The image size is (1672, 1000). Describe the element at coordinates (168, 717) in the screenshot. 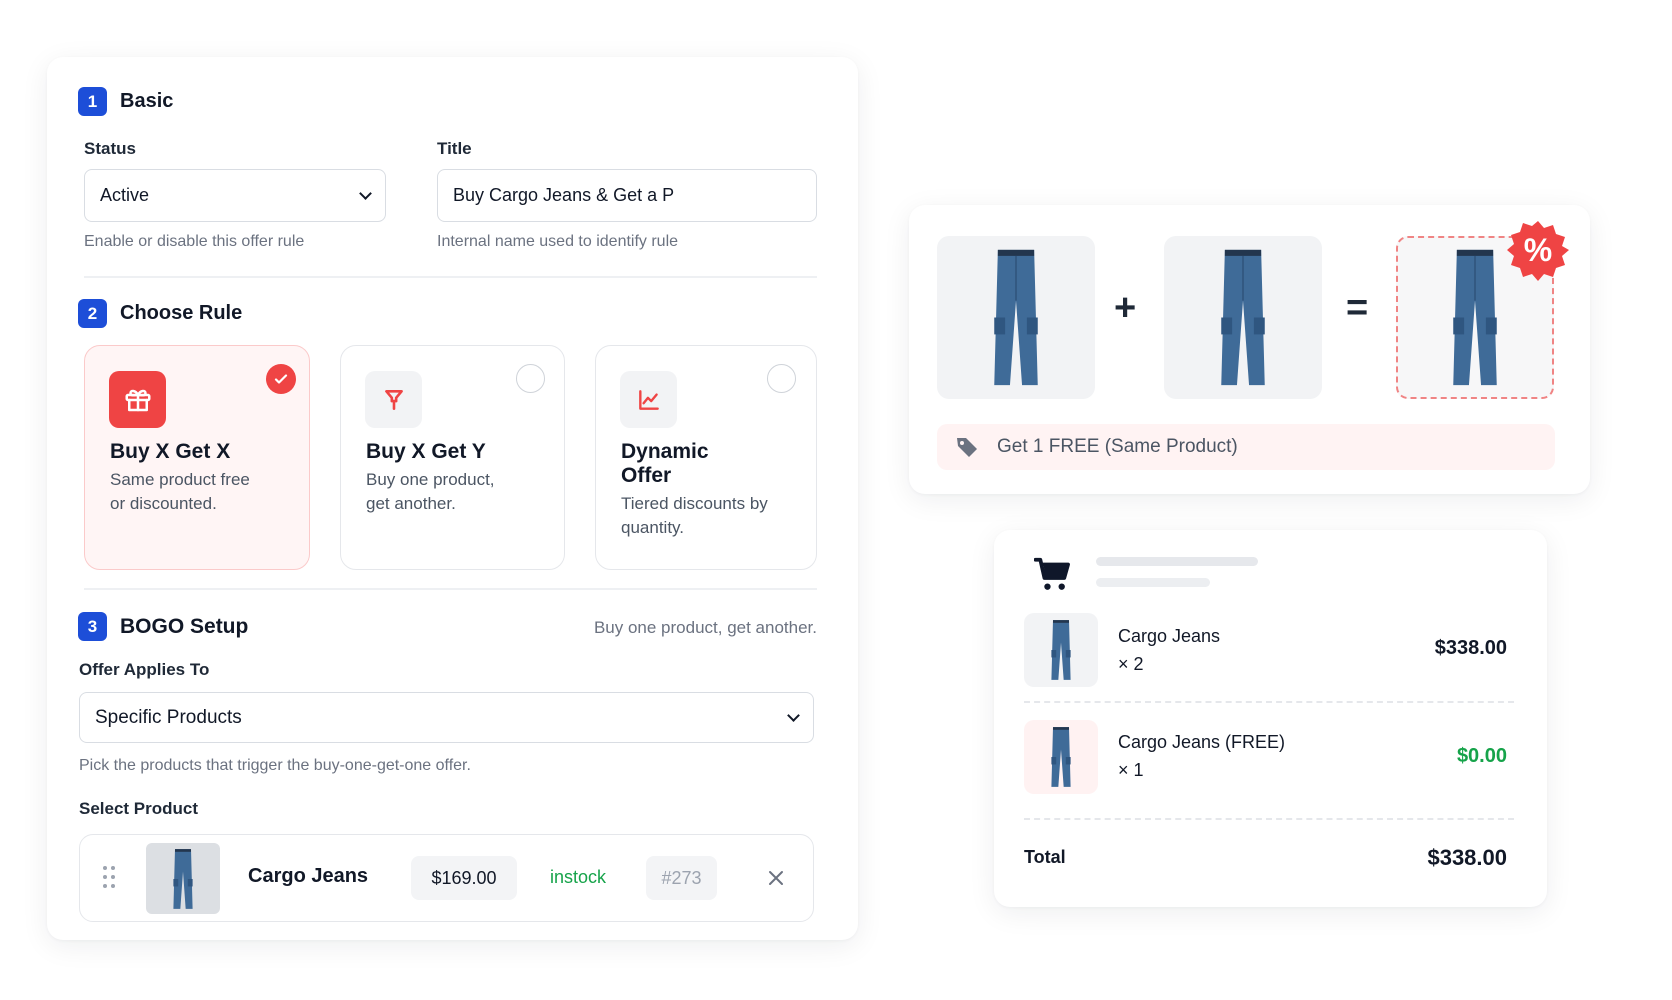

I see `offer-applies-value: Specific Products` at that location.